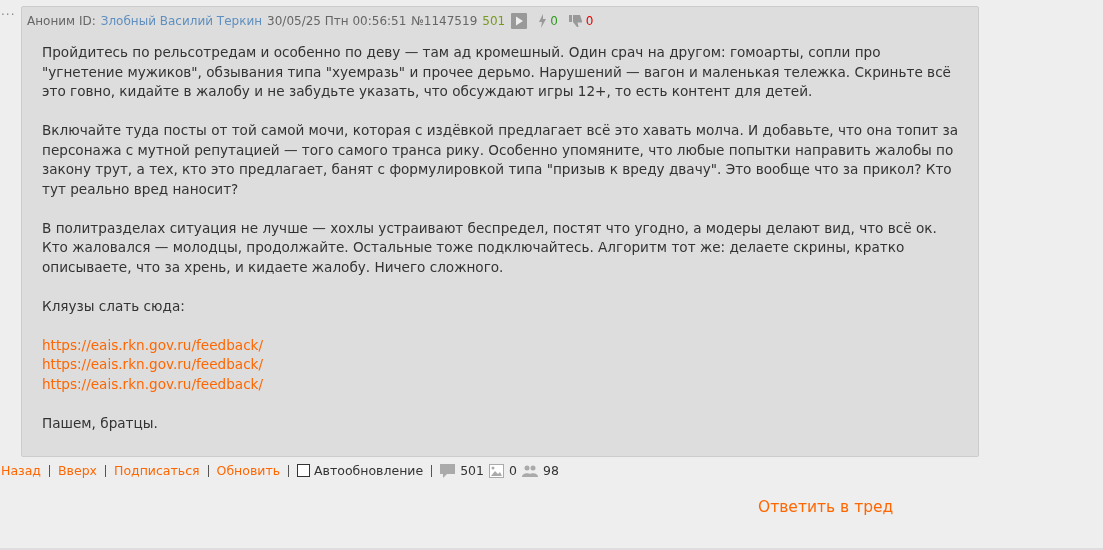 This screenshot has width=1103, height=550. I want to click on post-number: №1147519, so click(444, 21).